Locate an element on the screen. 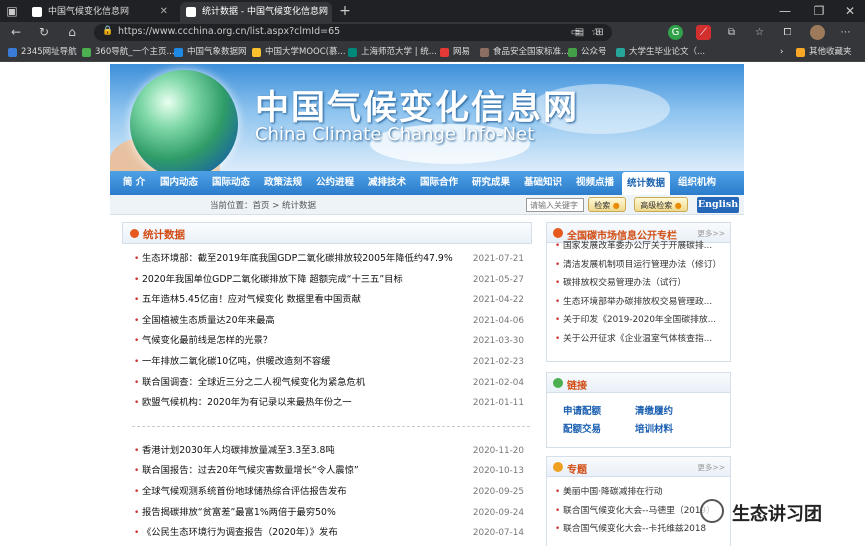 This screenshot has width=865, height=546. collections-icon: ⧠ is located at coordinates (787, 32).